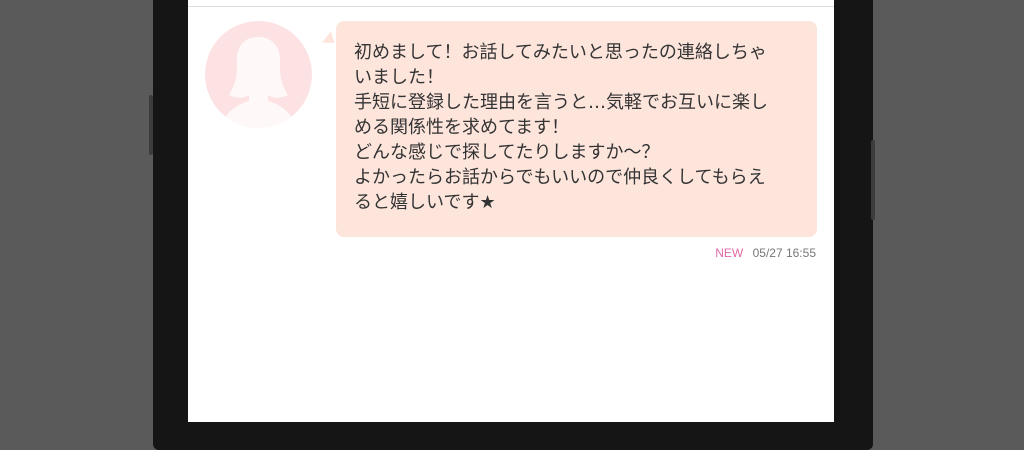 The image size is (1024, 450). Describe the element at coordinates (511, 6) in the screenshot. I see `header-divider` at that location.